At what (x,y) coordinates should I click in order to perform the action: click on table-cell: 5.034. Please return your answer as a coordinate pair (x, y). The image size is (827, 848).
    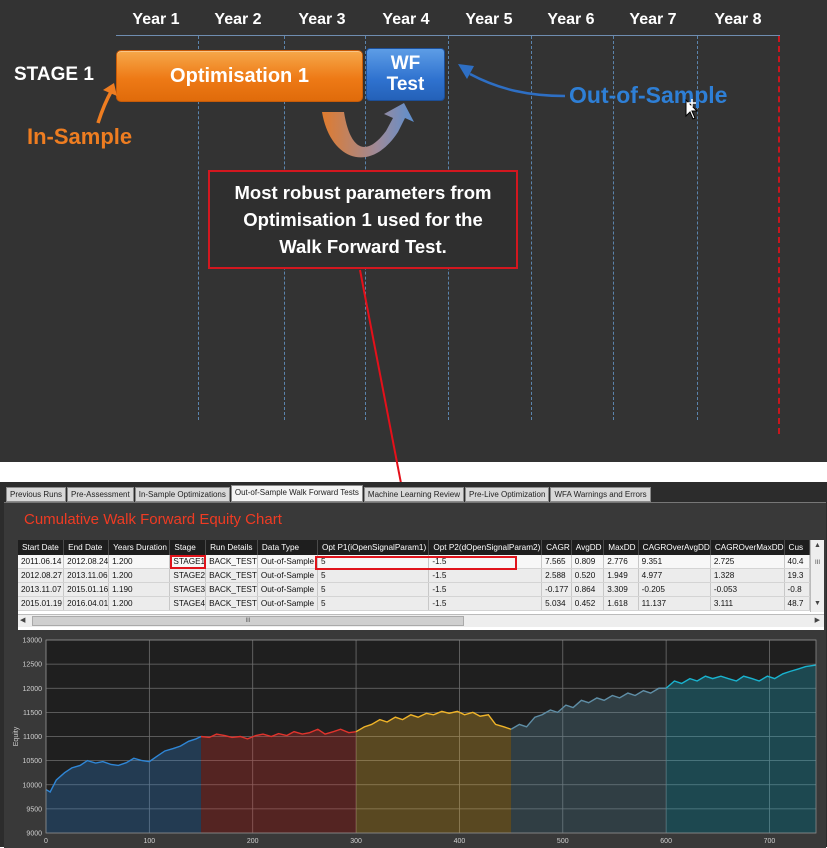
    Looking at the image, I should click on (556, 603).